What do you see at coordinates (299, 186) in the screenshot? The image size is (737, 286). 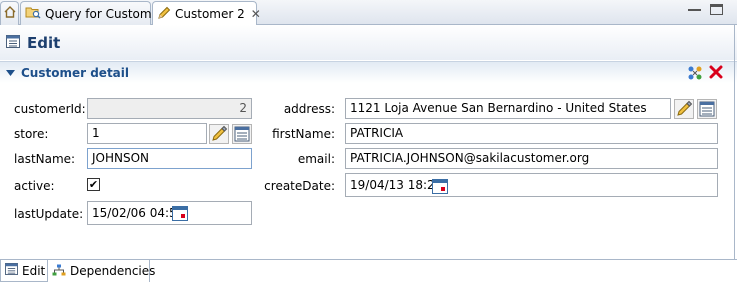 I see `createDate-label: createDate:` at bounding box center [299, 186].